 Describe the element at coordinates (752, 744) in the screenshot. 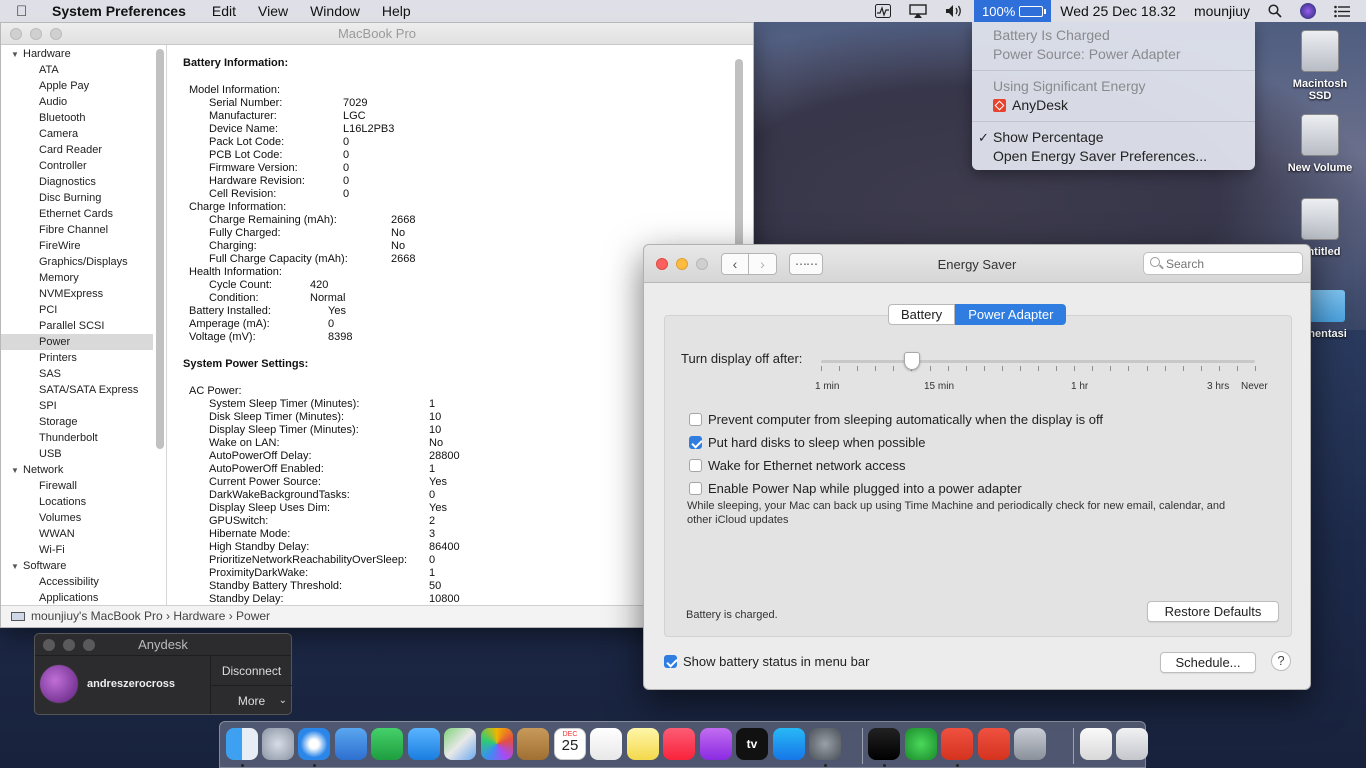

I see `tv-icon: tv` at that location.